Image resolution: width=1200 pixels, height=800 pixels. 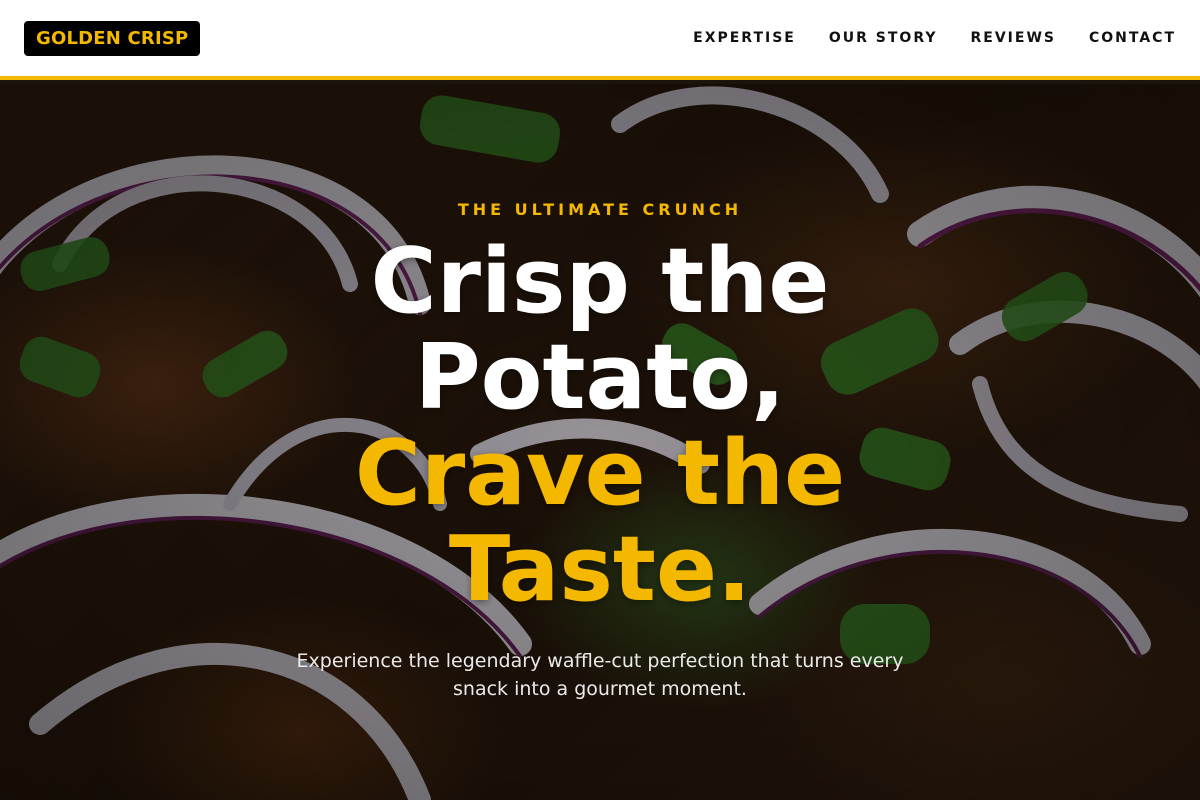 I want to click on hero-eyebrow: THE ULTIMATE CRUNCH, so click(x=600, y=209).